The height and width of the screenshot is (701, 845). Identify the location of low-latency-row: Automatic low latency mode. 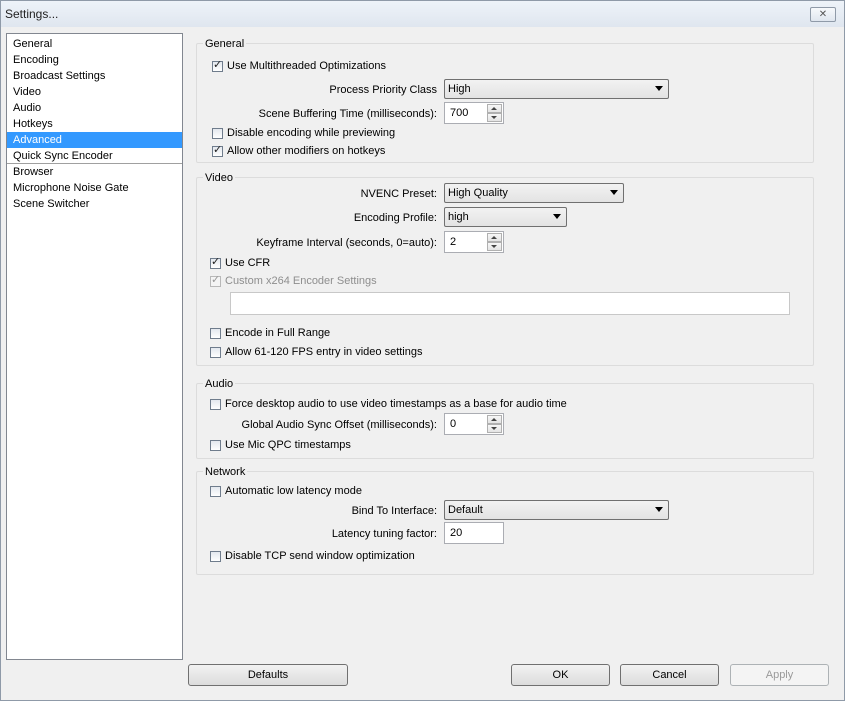
(286, 491).